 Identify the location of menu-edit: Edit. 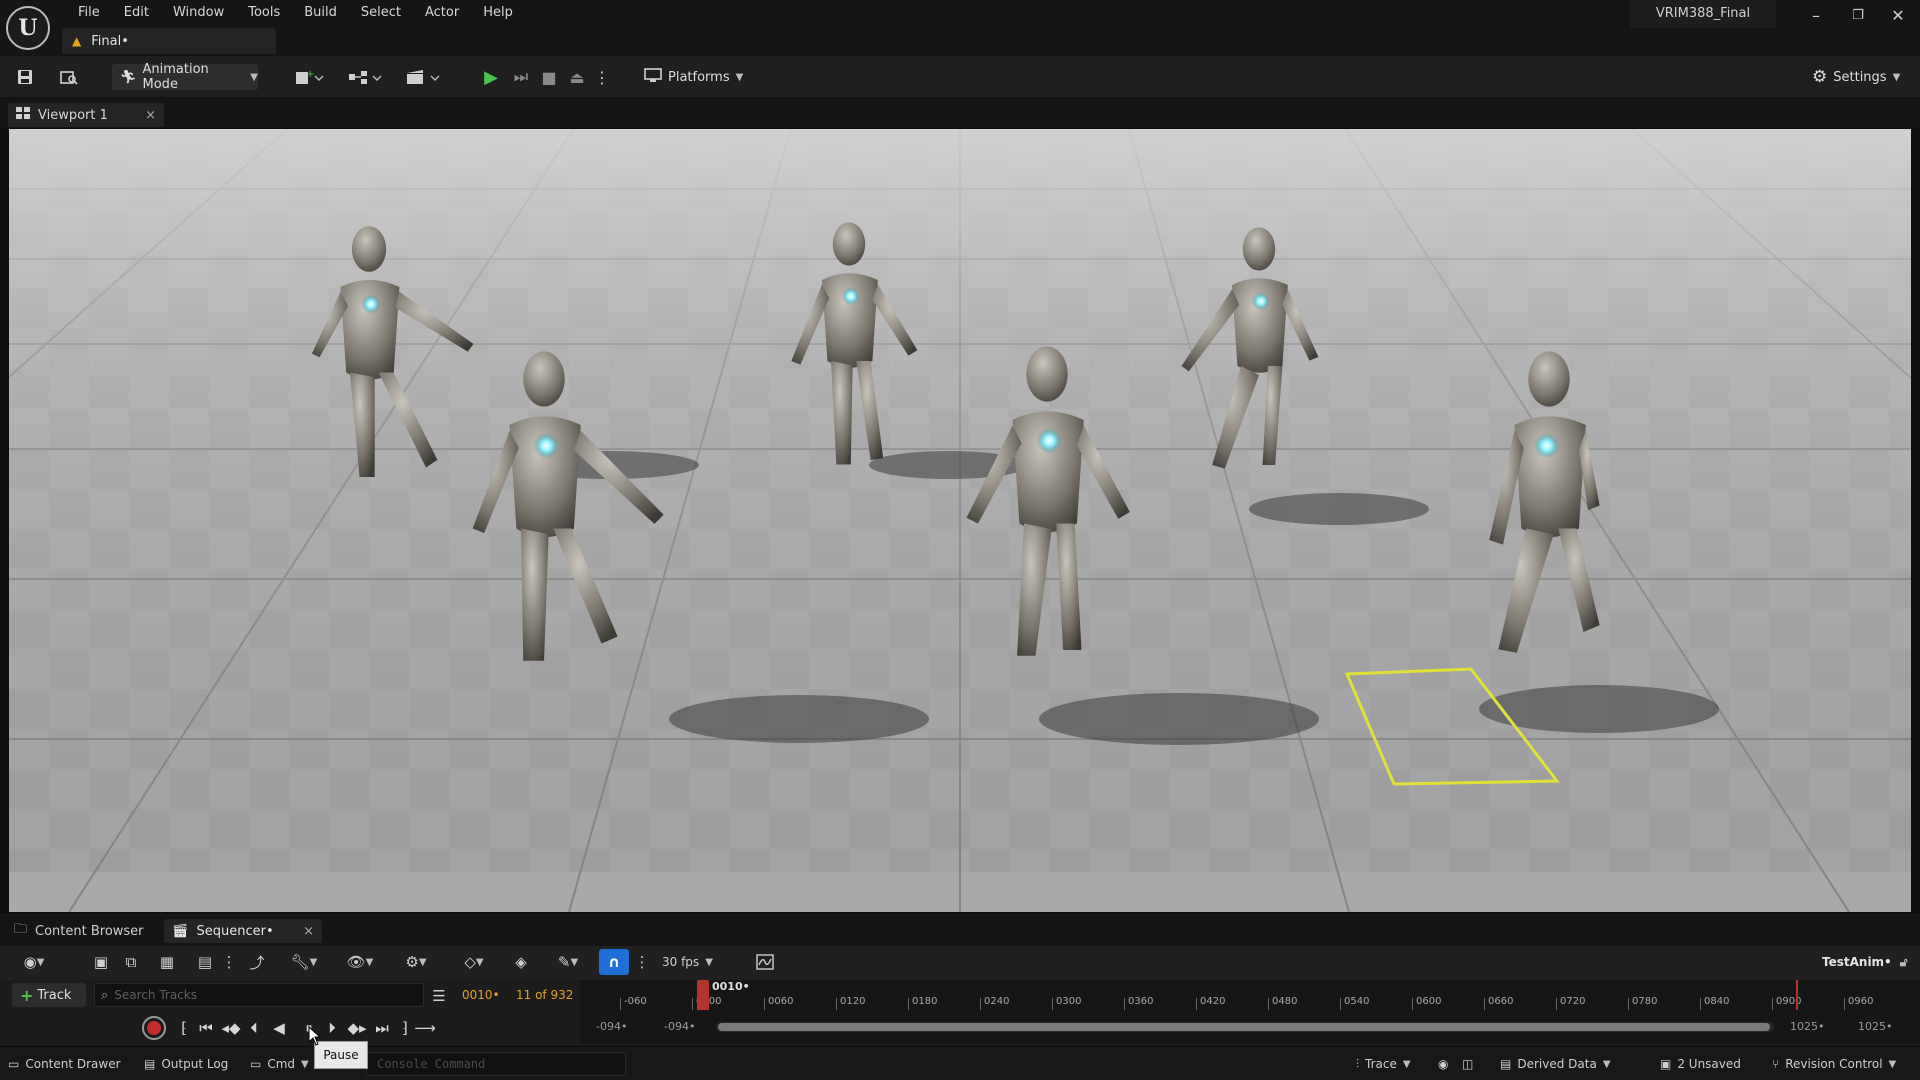
(136, 13).